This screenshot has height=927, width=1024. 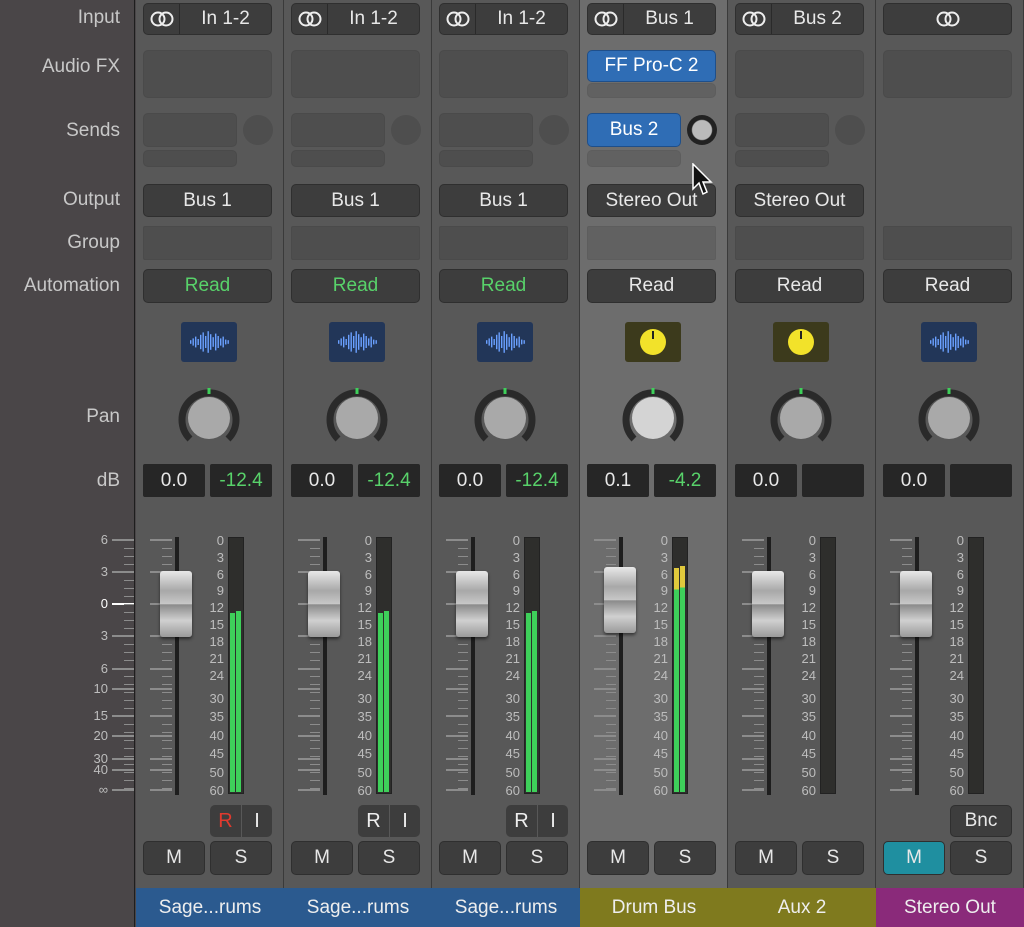 I want to click on audio-fx-plugin-slot: FF Pro-C 2, so click(x=651, y=66).